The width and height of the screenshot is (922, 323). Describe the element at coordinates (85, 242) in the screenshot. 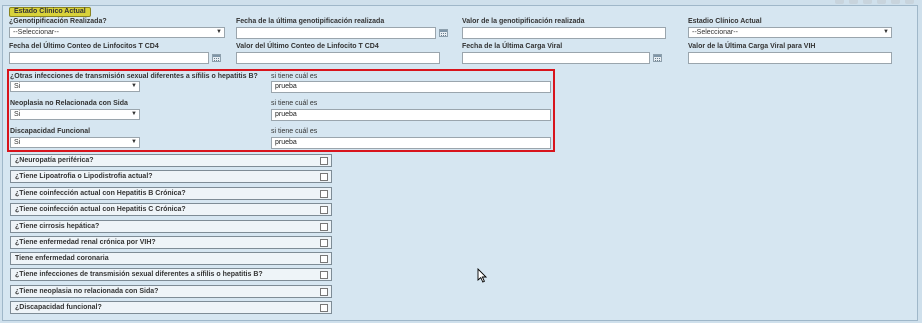

I see `checklist-label: ¿Tiene enfermedad renal crónica por VIH?` at that location.